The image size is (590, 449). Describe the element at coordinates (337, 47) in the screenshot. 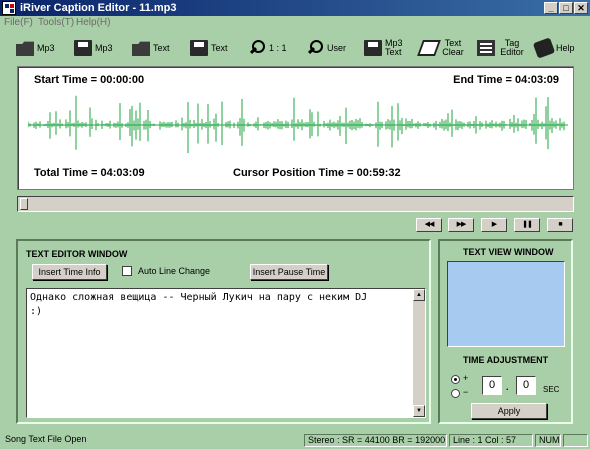

I see `zoom-user-label: User` at that location.